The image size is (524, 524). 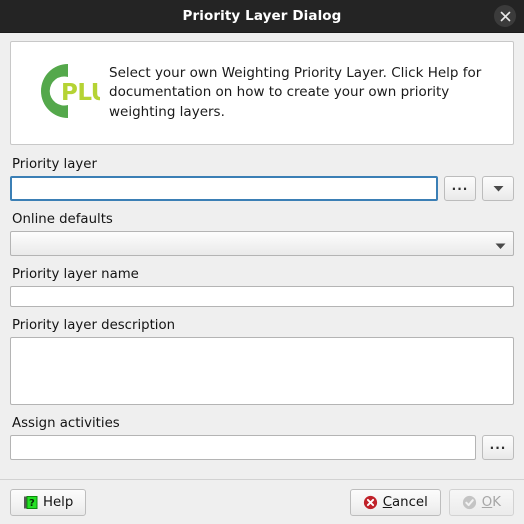 I want to click on ok-button-text: K, so click(x=496, y=502).